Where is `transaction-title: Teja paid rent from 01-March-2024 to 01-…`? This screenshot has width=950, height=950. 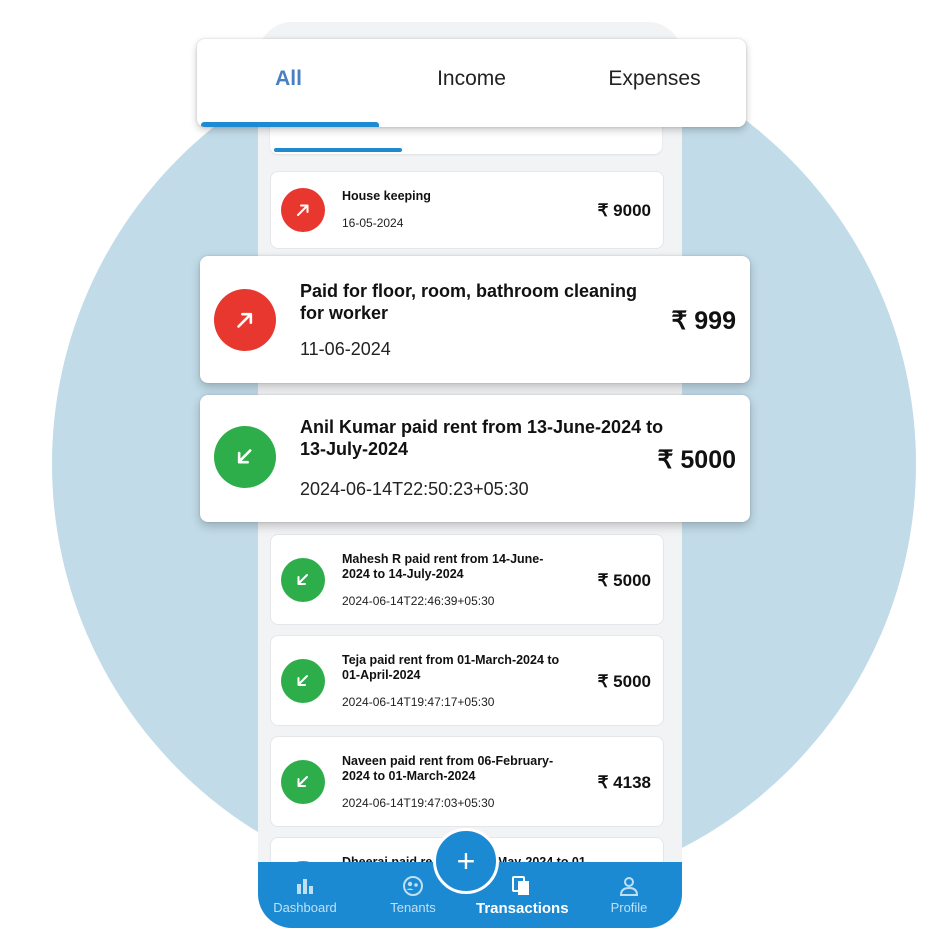
transaction-title: Teja paid rent from 01-March-2024 to 01-… is located at coordinates (451, 667).